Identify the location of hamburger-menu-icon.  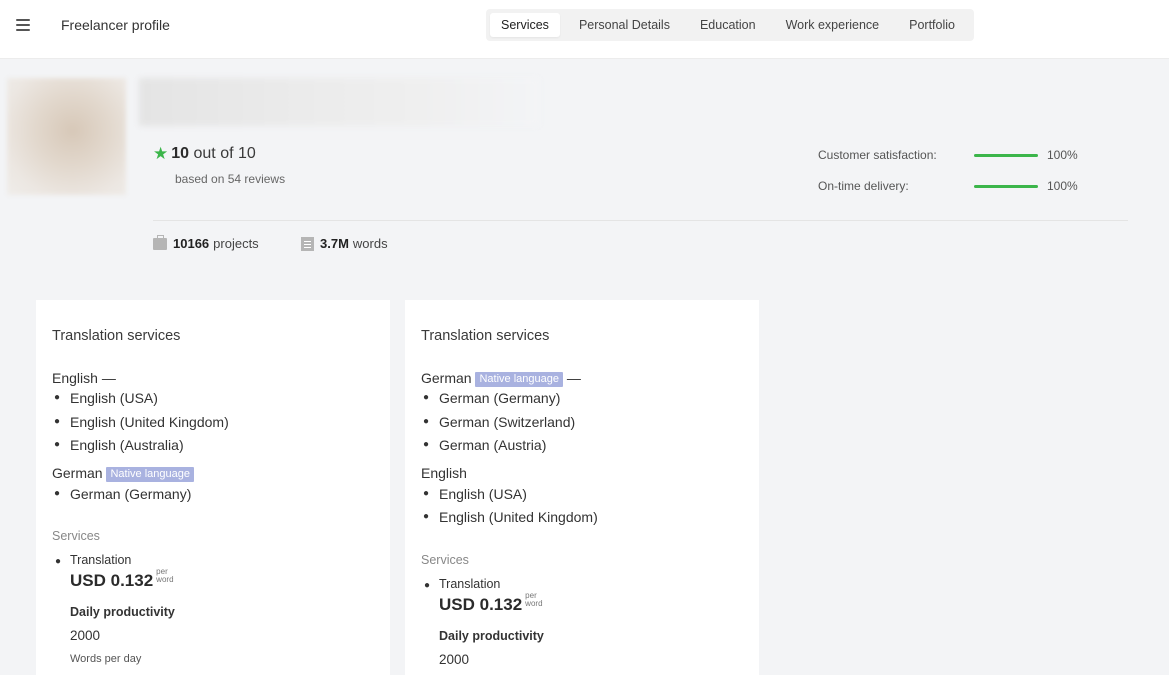
(23, 25).